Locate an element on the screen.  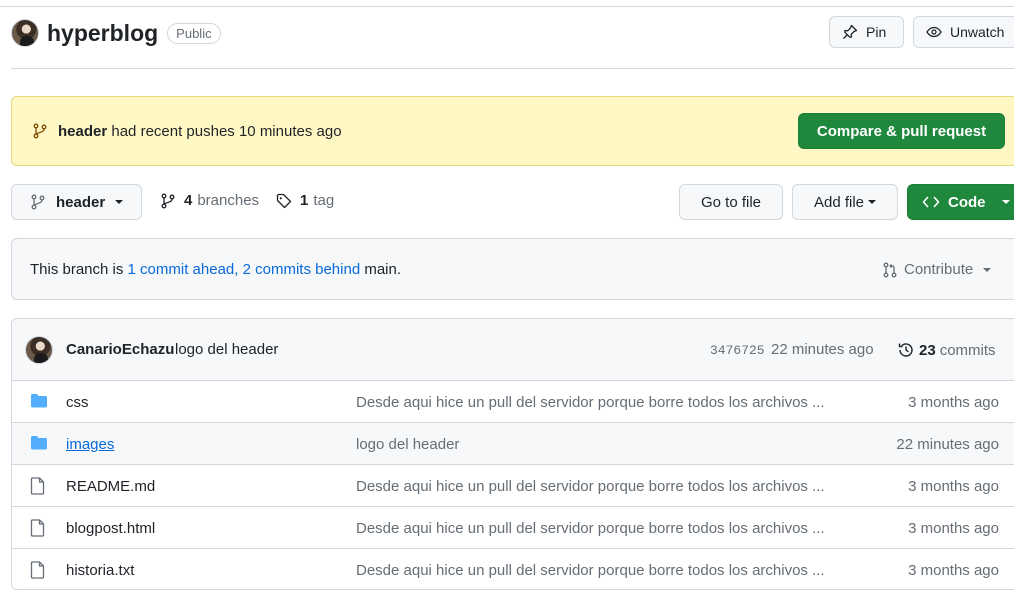
file-commit-time: 22 minutes ago is located at coordinates (947, 444).